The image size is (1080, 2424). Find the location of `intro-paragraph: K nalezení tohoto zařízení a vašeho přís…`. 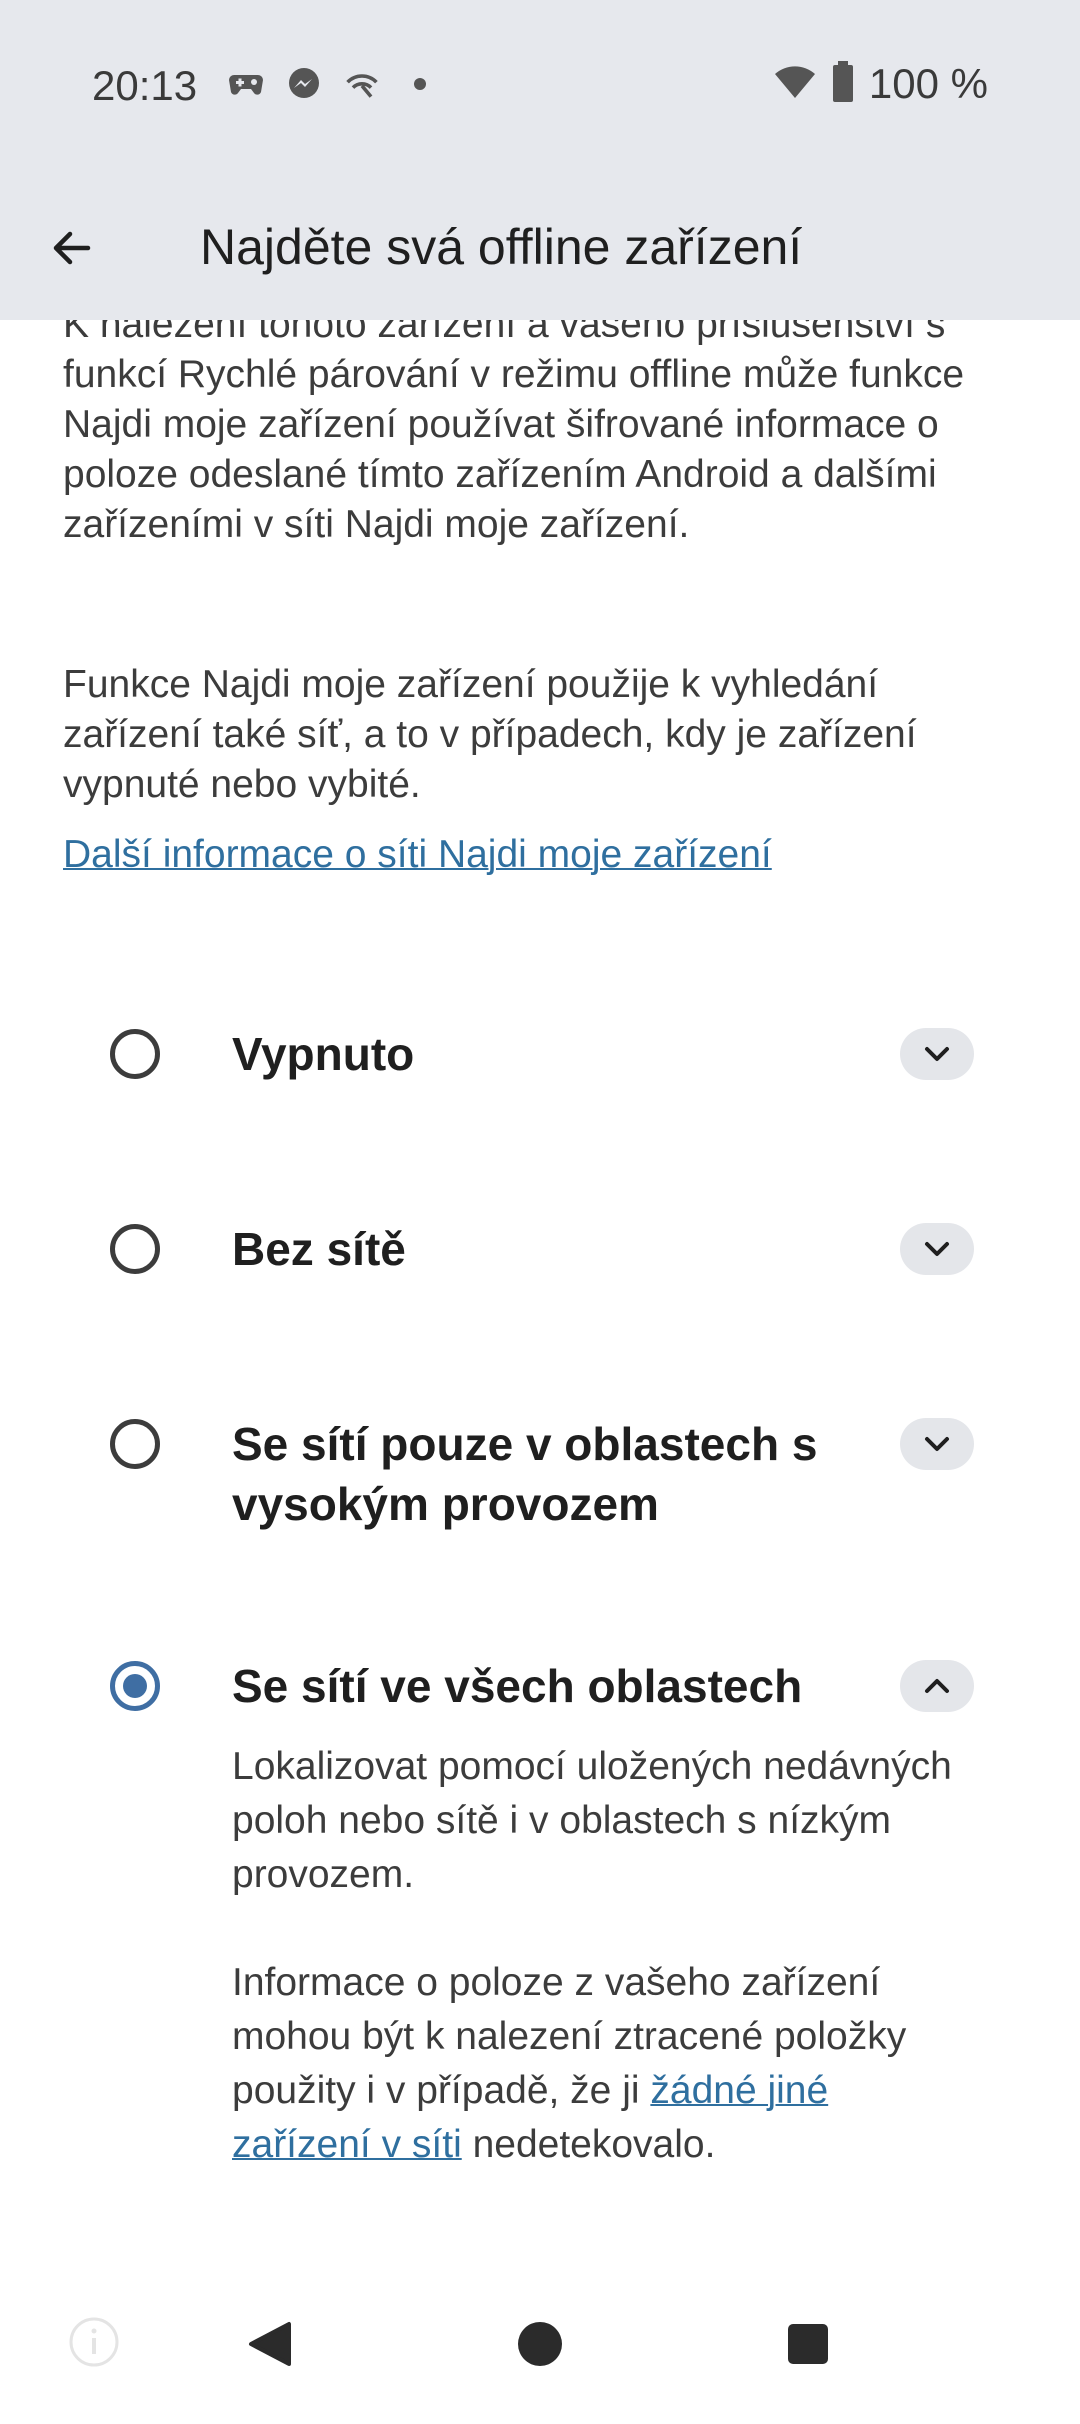

intro-paragraph: K nalezení tohoto zařízení a vašeho přís… is located at coordinates (514, 433).